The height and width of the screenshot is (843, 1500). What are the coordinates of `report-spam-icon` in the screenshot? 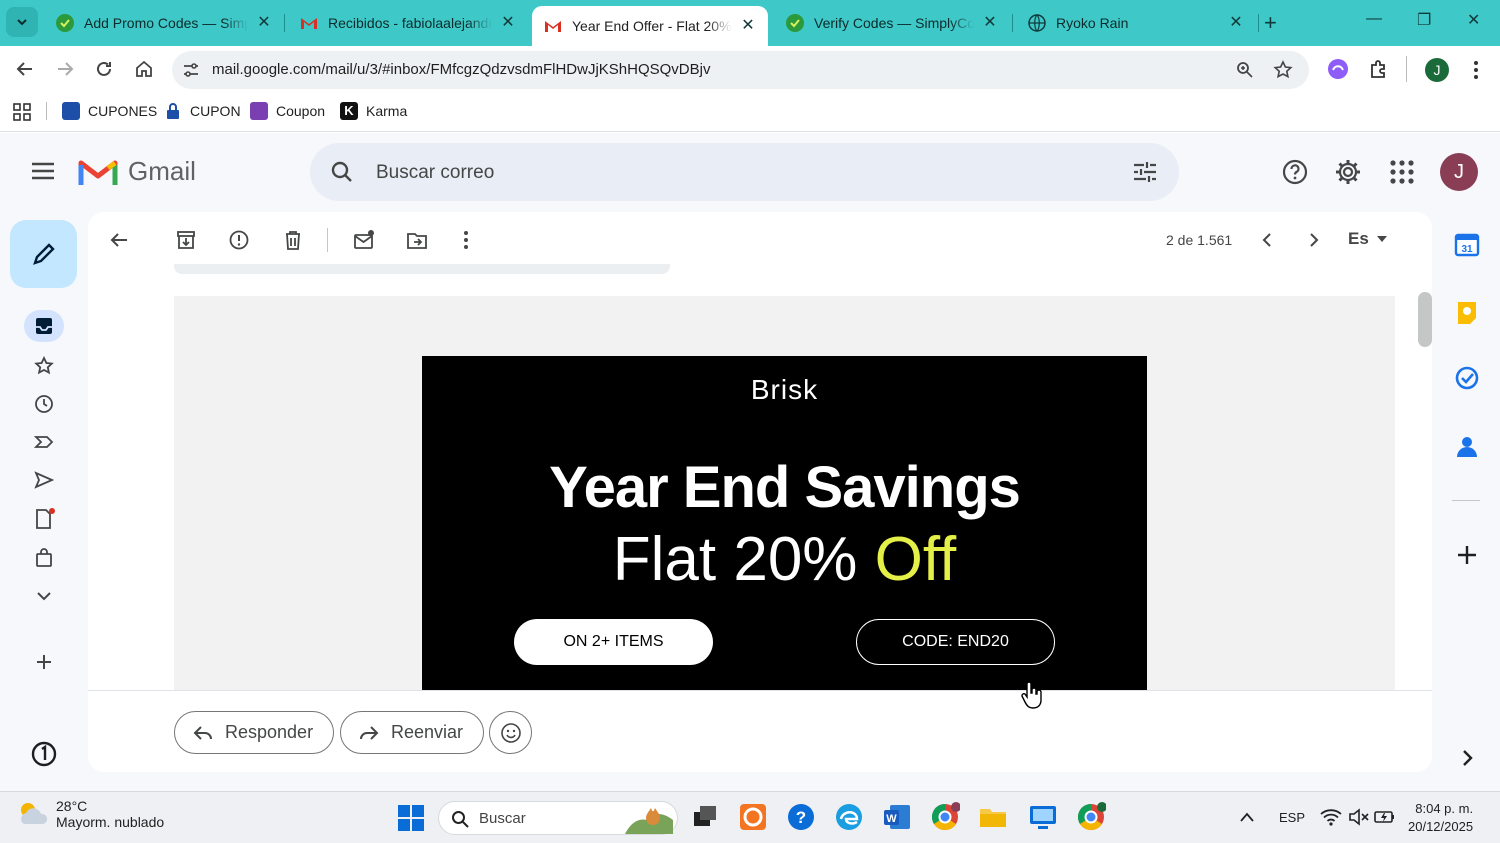 It's located at (239, 240).